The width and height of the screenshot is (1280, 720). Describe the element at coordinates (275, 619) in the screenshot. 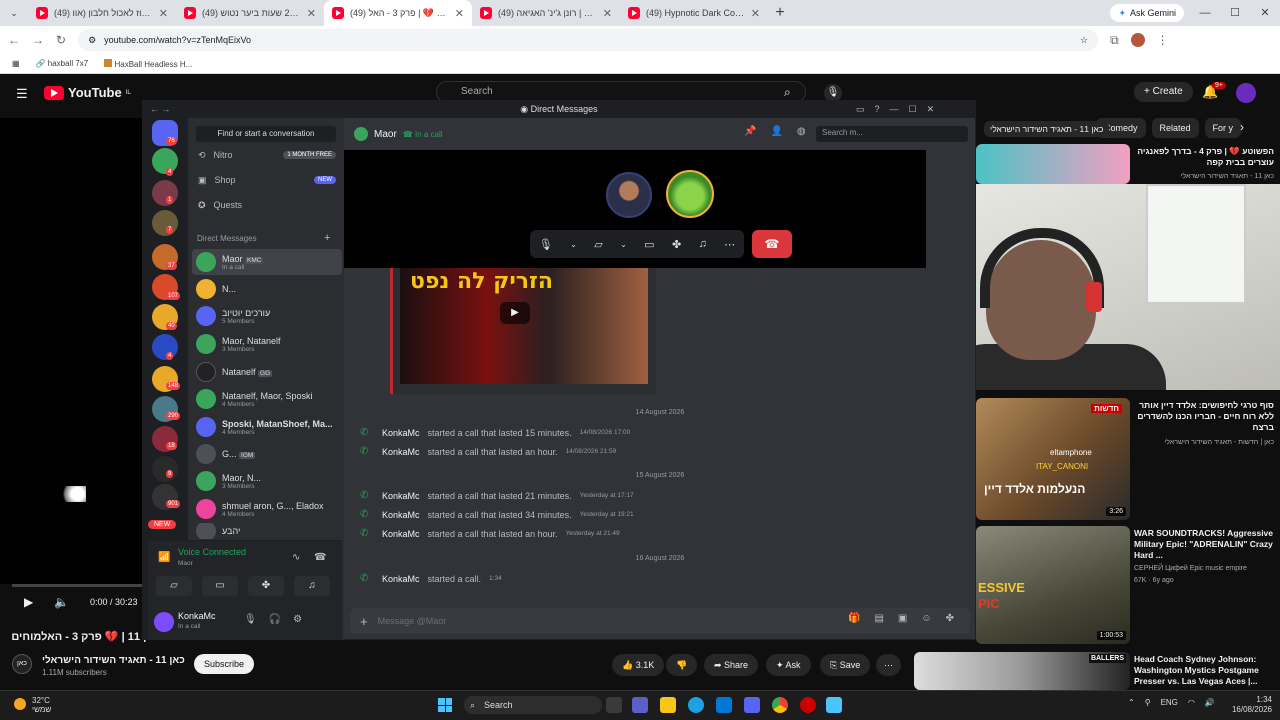

I see `headphones-icon: 🎧` at that location.